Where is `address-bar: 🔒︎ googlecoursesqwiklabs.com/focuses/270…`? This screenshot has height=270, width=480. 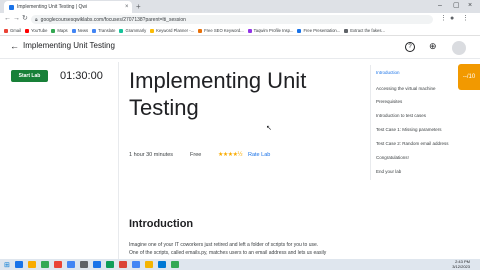 address-bar: 🔒︎ googlecoursesqwiklabs.com/focuses/270… is located at coordinates (232, 19).